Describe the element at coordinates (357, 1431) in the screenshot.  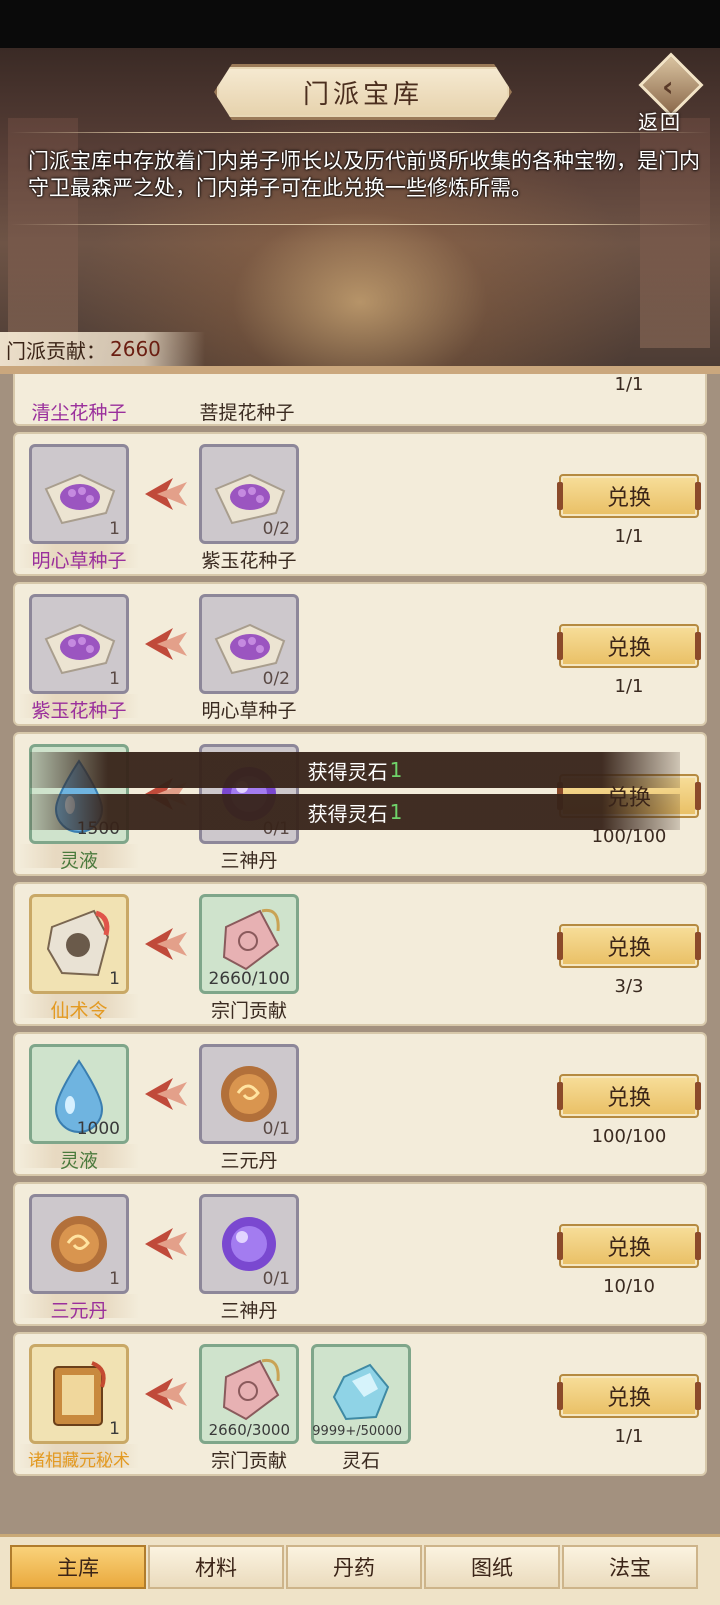
I see `item-count: 9999+/50000` at that location.